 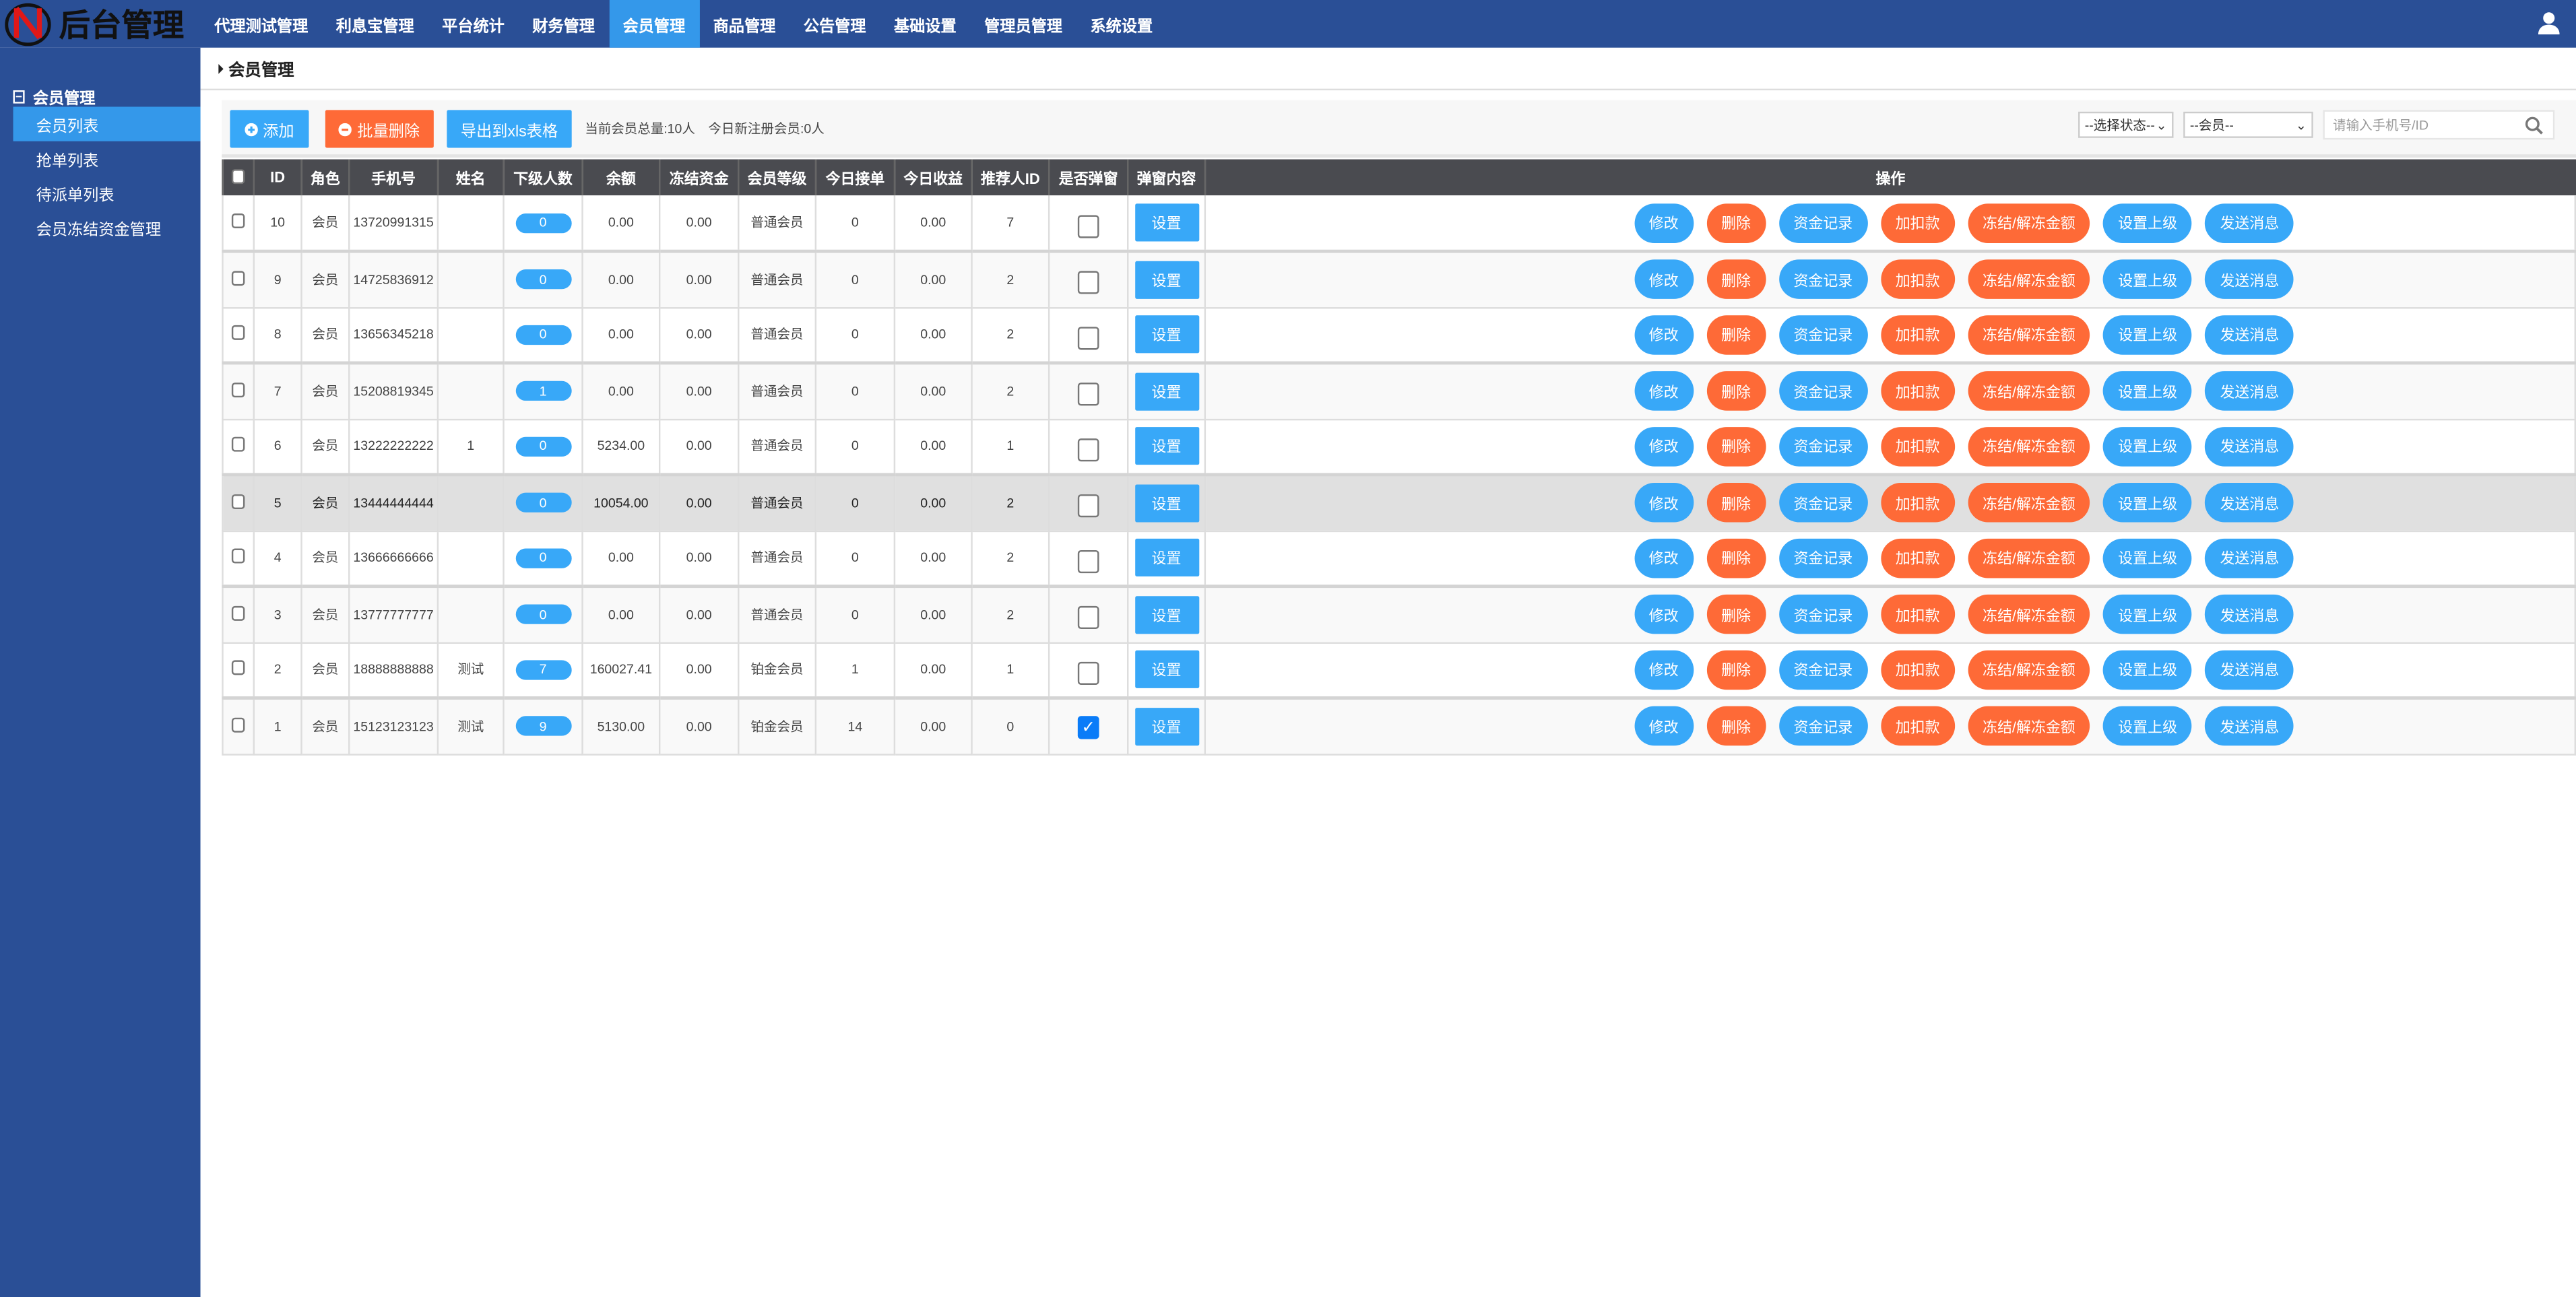 What do you see at coordinates (270, 129) in the screenshot?
I see `add-button: 添加` at bounding box center [270, 129].